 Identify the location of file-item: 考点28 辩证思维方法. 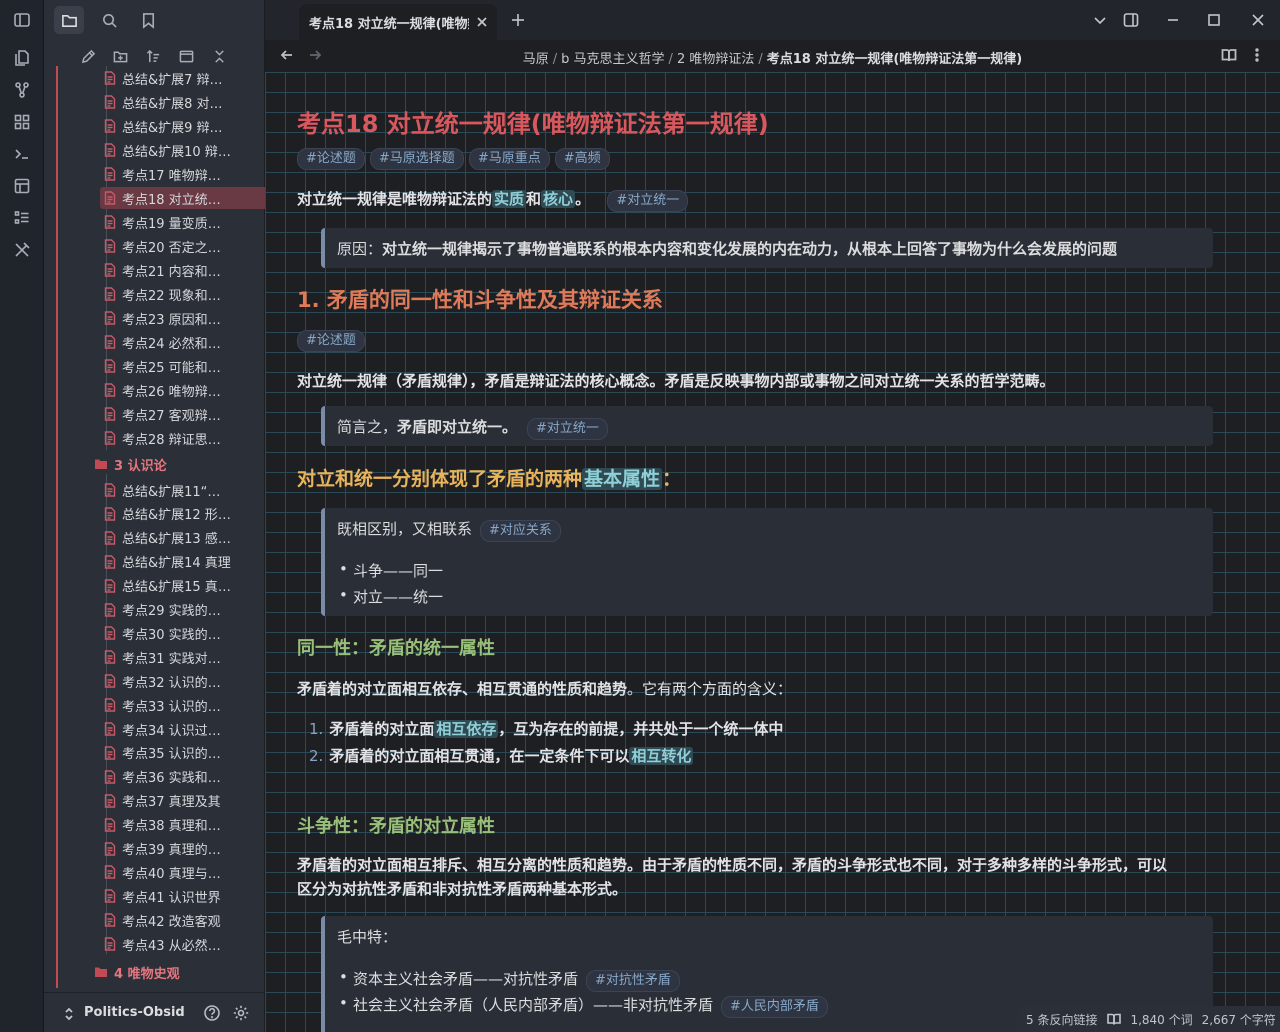
(182, 438).